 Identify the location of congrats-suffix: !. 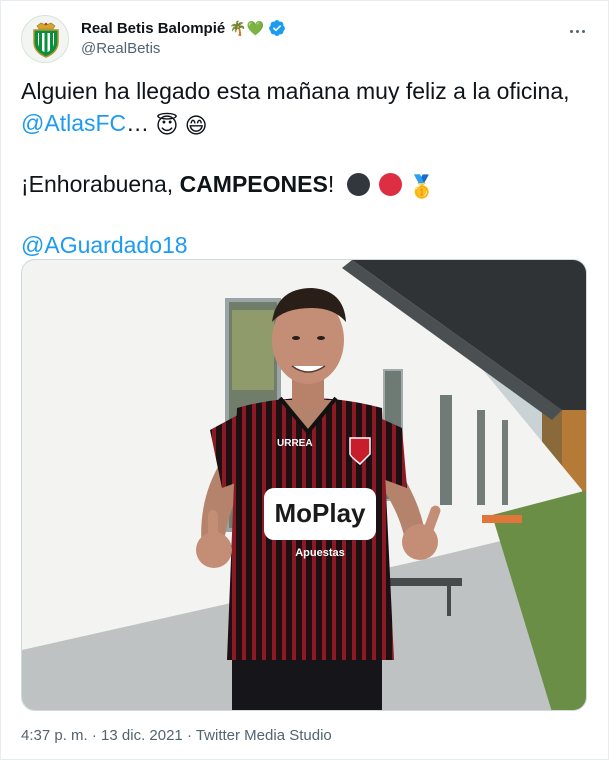
(331, 184).